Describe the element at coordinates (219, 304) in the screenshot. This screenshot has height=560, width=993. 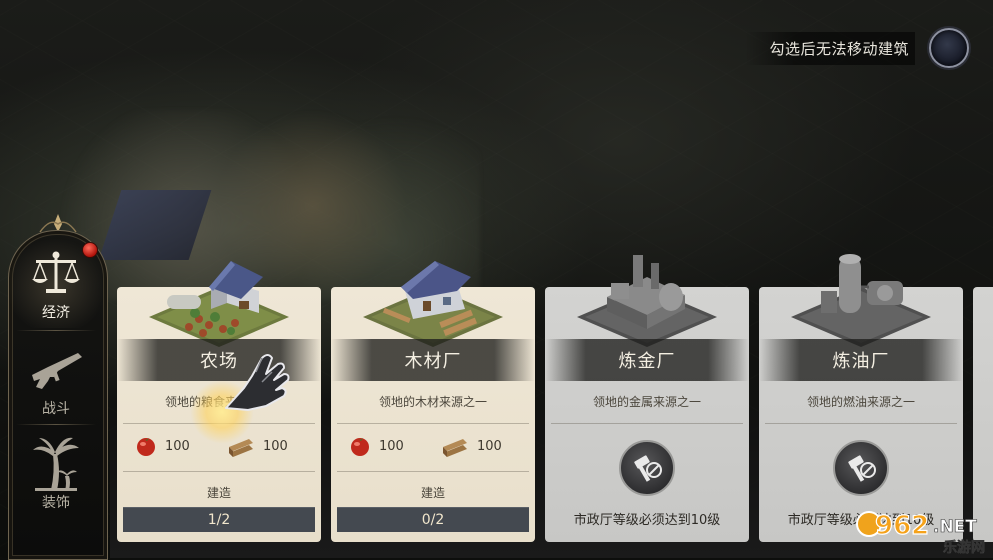
I see `farm-building-icon` at that location.